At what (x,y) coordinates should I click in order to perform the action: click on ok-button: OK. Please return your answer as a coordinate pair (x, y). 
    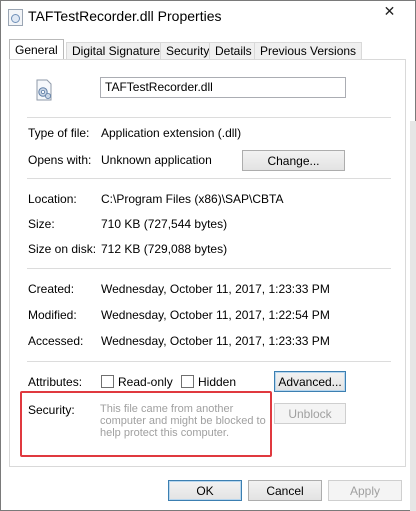
    Looking at the image, I should click on (205, 490).